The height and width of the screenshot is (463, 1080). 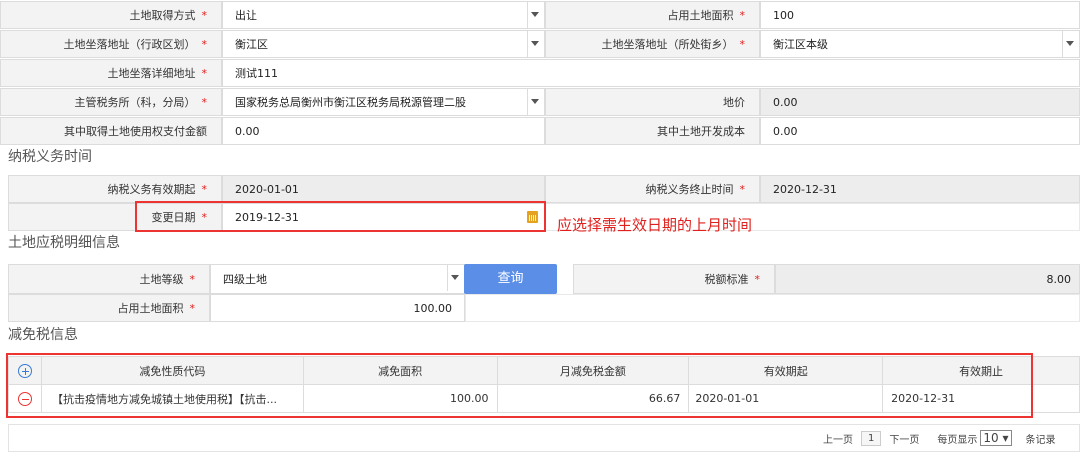 I want to click on land-dev-cost-value: 0.00, so click(x=920, y=131).